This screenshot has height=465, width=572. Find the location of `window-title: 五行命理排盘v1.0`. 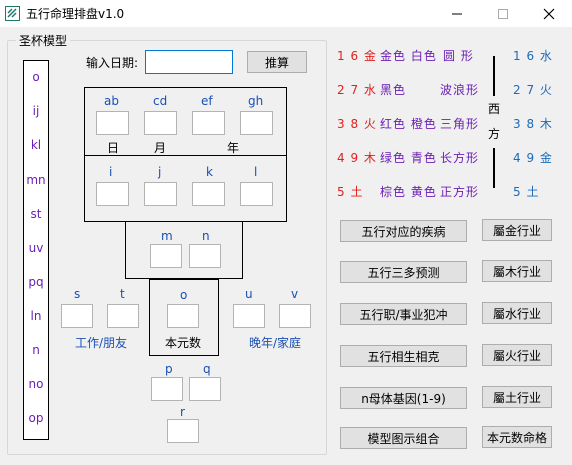

window-title: 五行命理排盘v1.0 is located at coordinates (75, 14).